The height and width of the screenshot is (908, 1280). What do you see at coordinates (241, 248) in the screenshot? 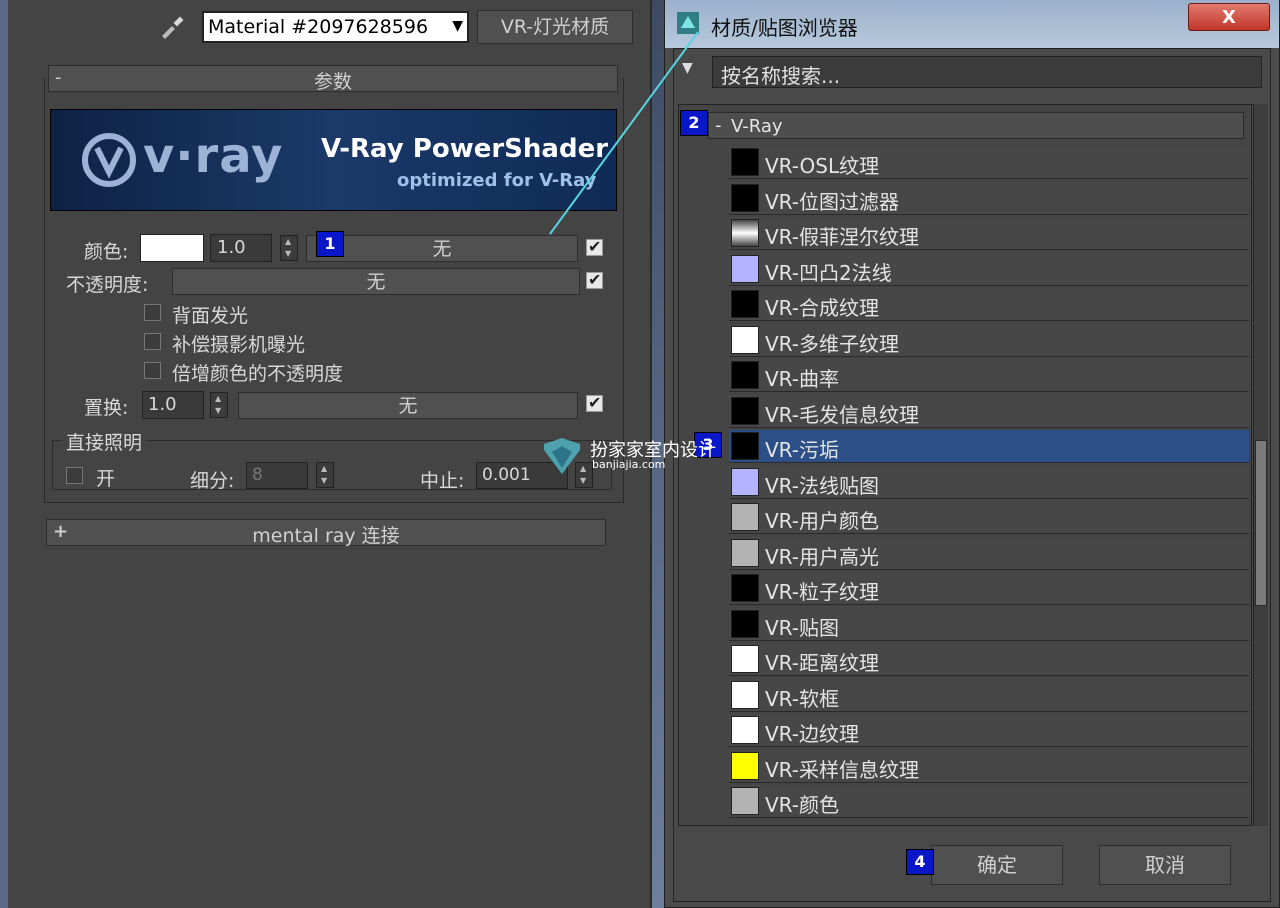
I see `color-multiplier-input: 1.0` at bounding box center [241, 248].